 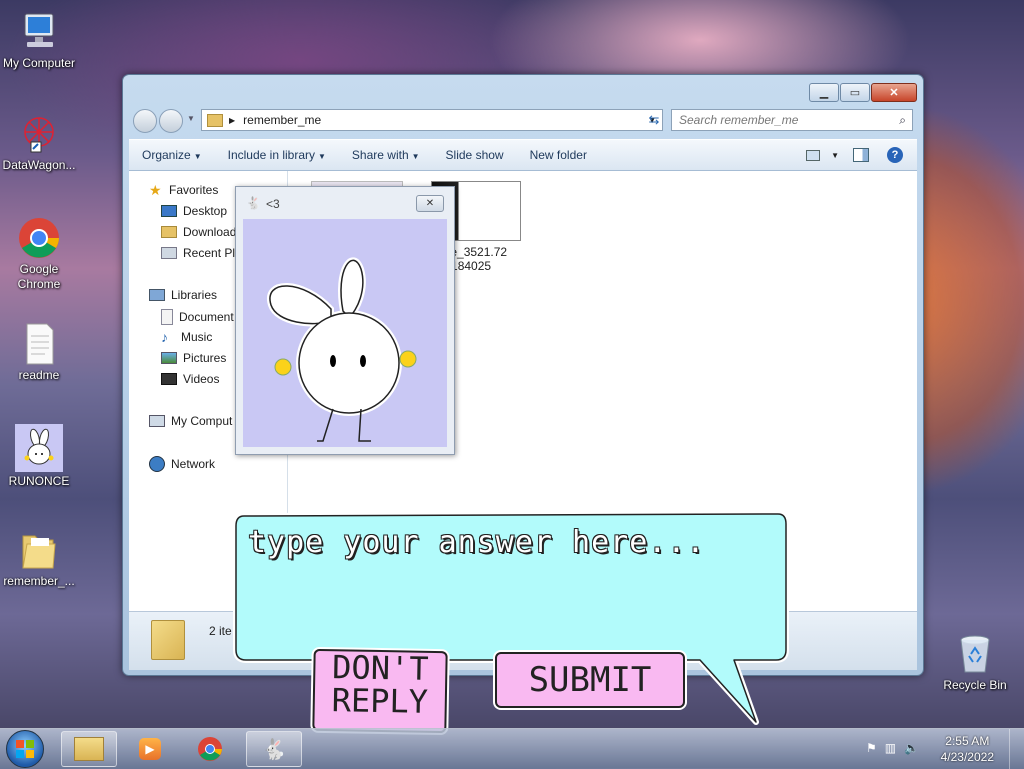 What do you see at coordinates (475, 155) in the screenshot?
I see `slide-show-button: Slide show` at bounding box center [475, 155].